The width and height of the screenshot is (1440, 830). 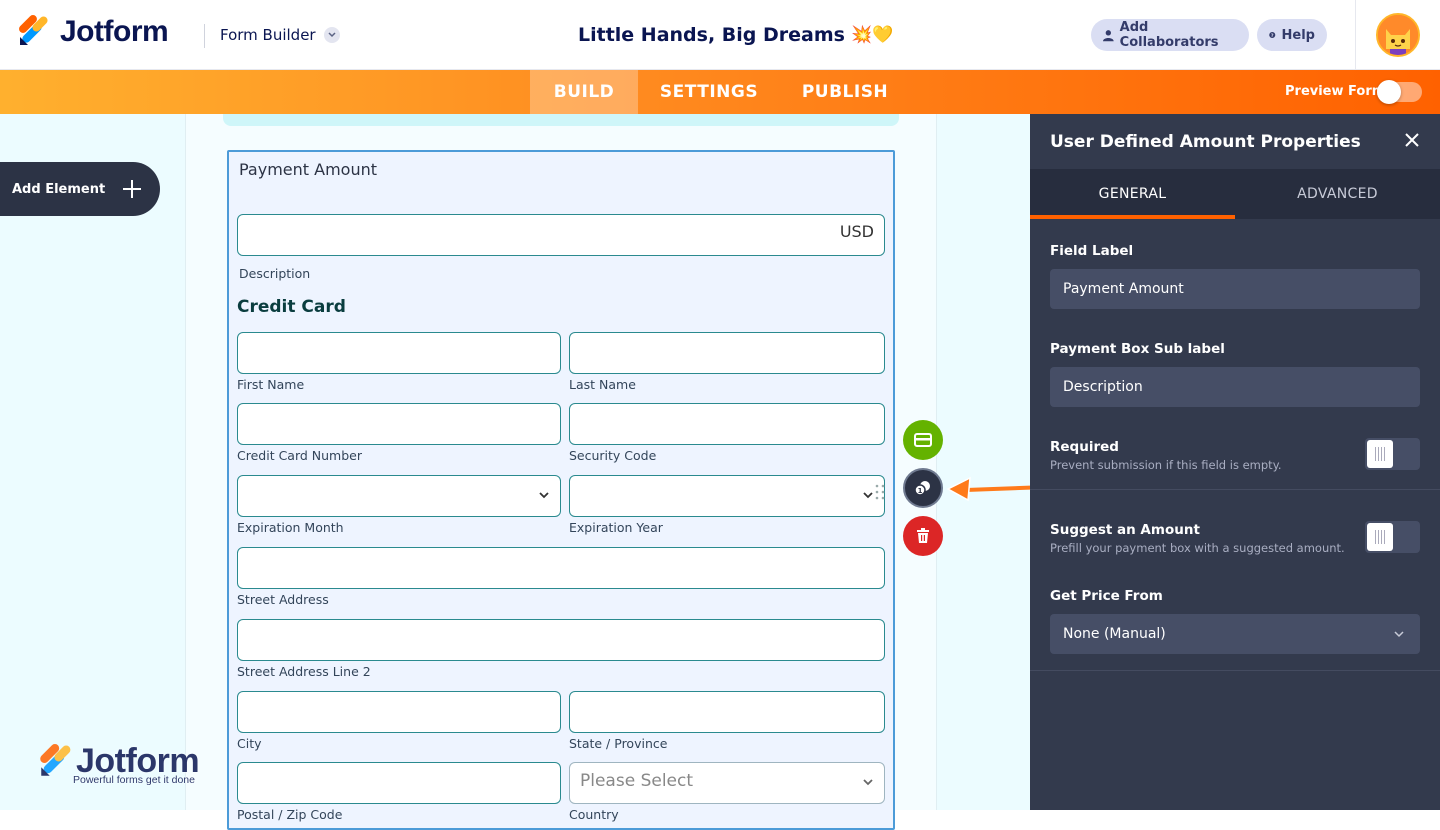 What do you see at coordinates (1125, 530) in the screenshot?
I see `suggest-amount-title: Suggest an Amount` at bounding box center [1125, 530].